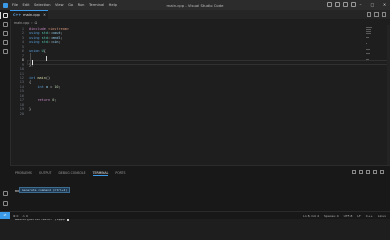 The image size is (390, 240). What do you see at coordinates (31, 15) in the screenshot?
I see `tab-label: main.cpp` at bounding box center [31, 15].